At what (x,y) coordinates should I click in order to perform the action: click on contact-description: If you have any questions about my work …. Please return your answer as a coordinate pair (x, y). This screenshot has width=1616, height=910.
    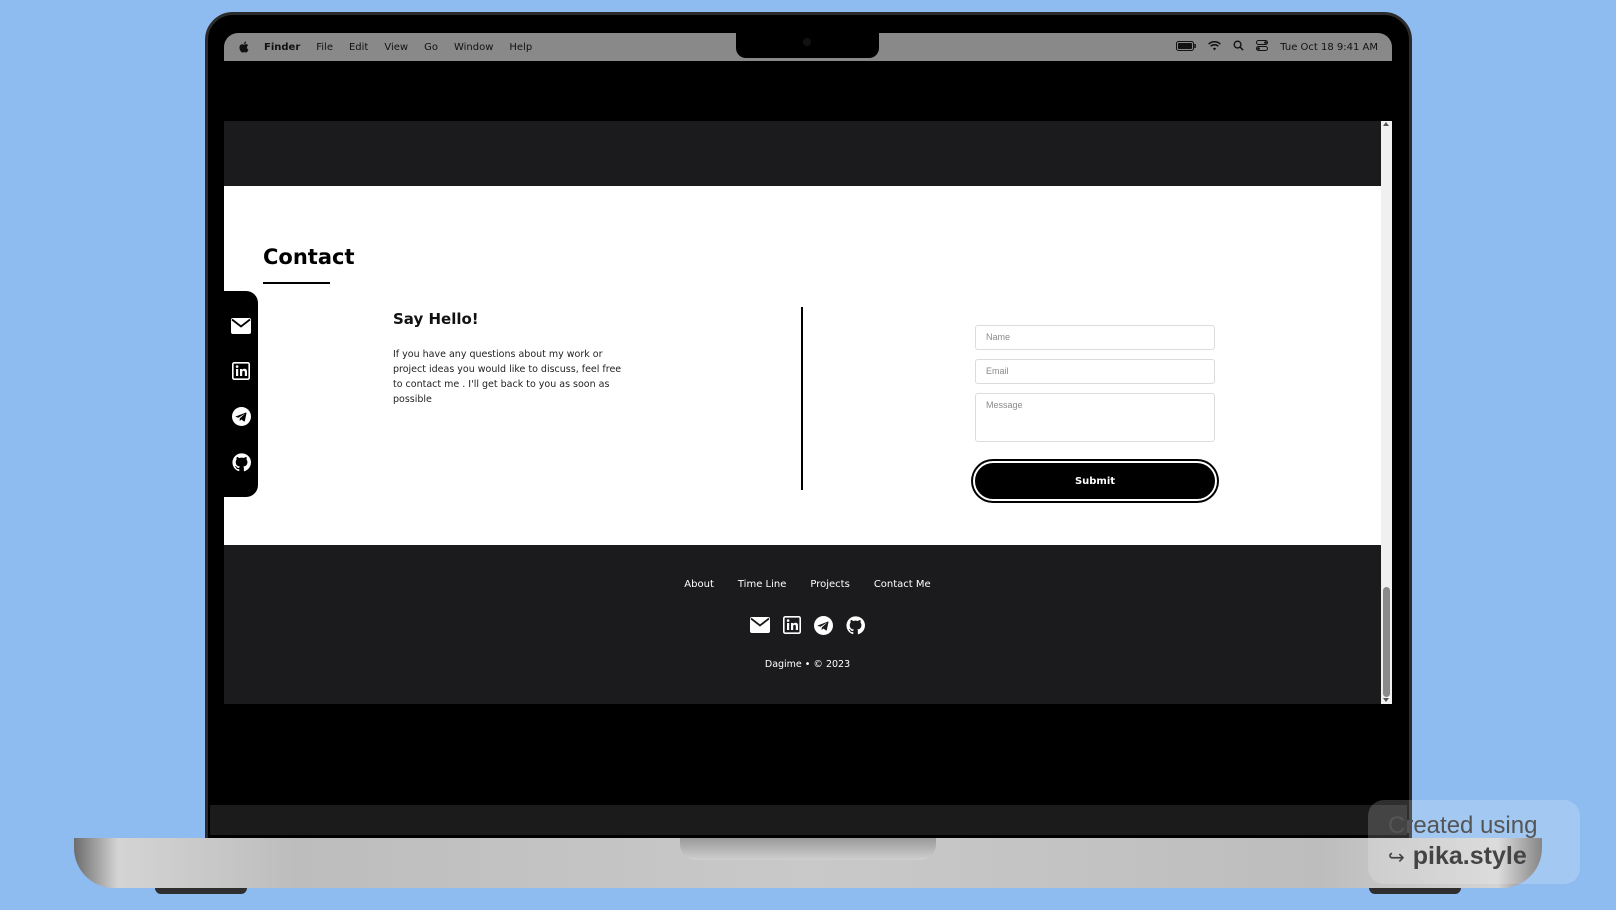
    Looking at the image, I should click on (507, 377).